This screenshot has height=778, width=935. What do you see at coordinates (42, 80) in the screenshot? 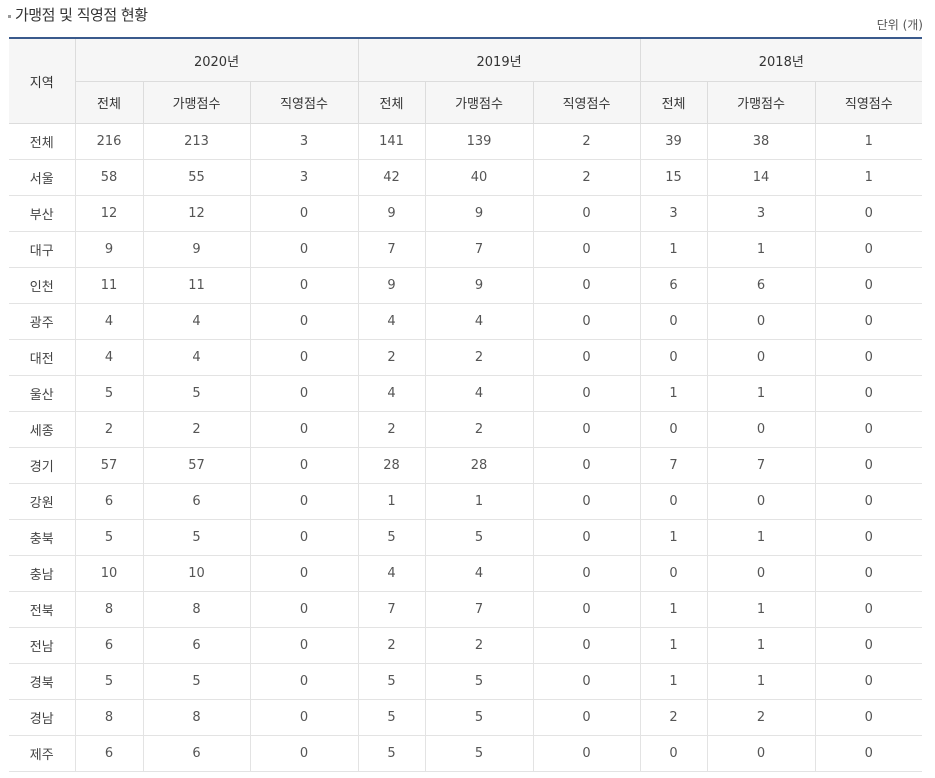
I see `region-column-header: 지역` at bounding box center [42, 80].